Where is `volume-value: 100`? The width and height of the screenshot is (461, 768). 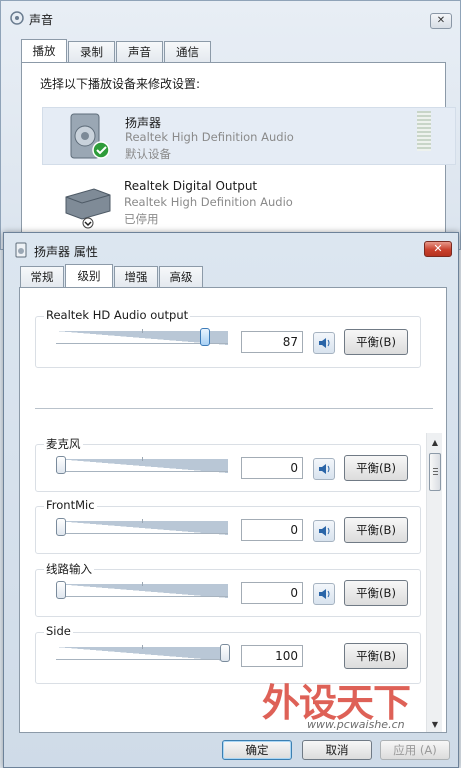
volume-value: 100 is located at coordinates (272, 656).